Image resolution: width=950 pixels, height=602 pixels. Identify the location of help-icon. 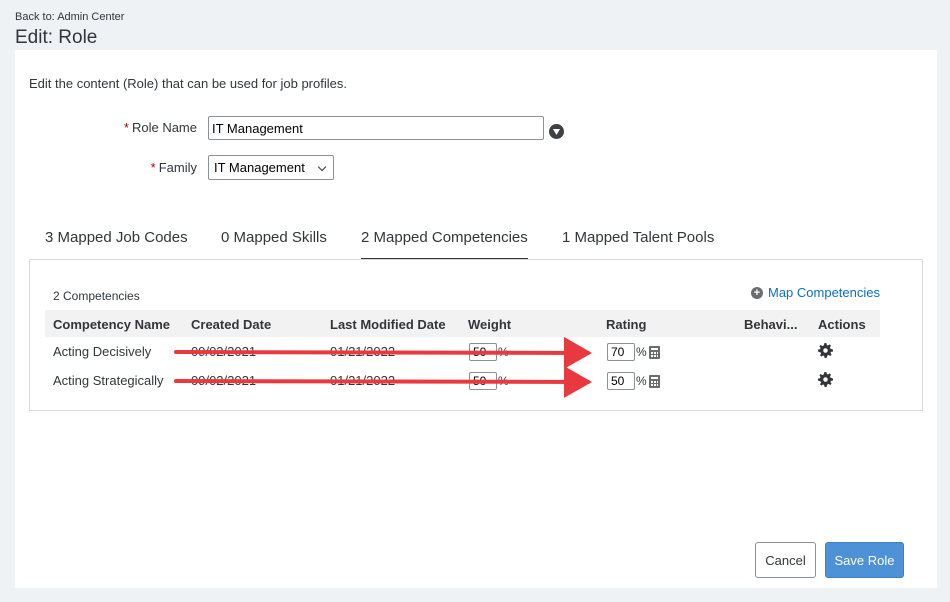
(556, 131).